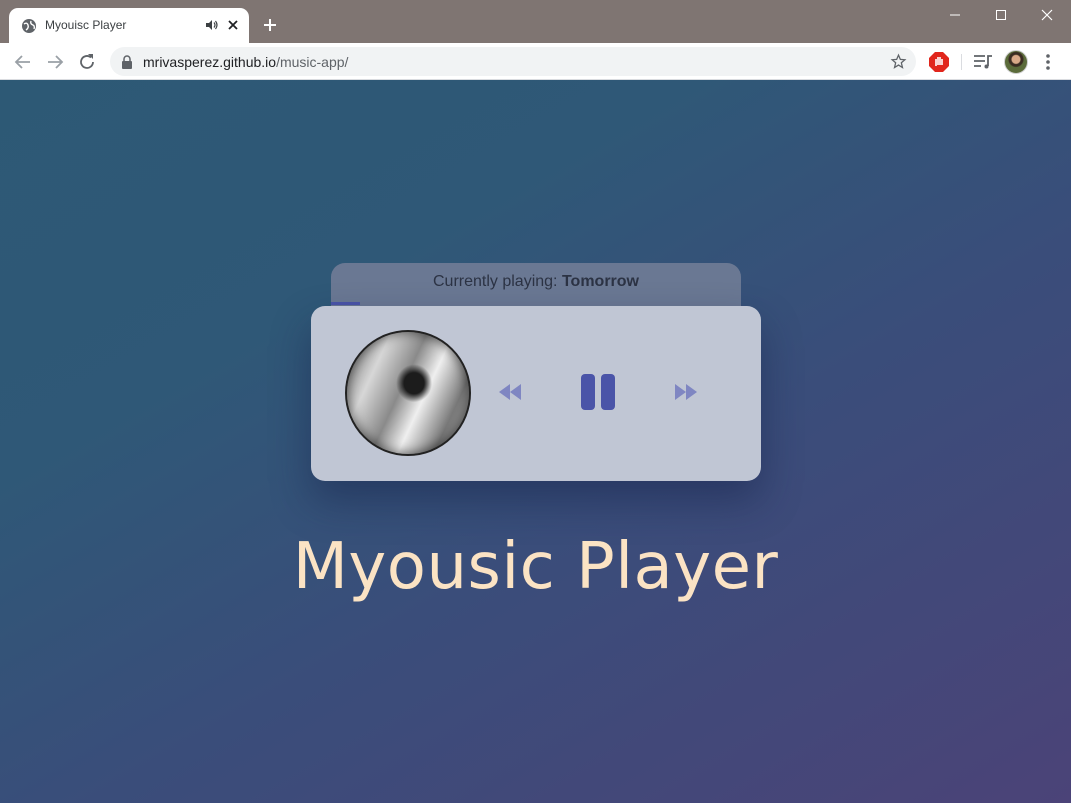  Describe the element at coordinates (898, 61) in the screenshot. I see `bookmark-star-icon` at that location.